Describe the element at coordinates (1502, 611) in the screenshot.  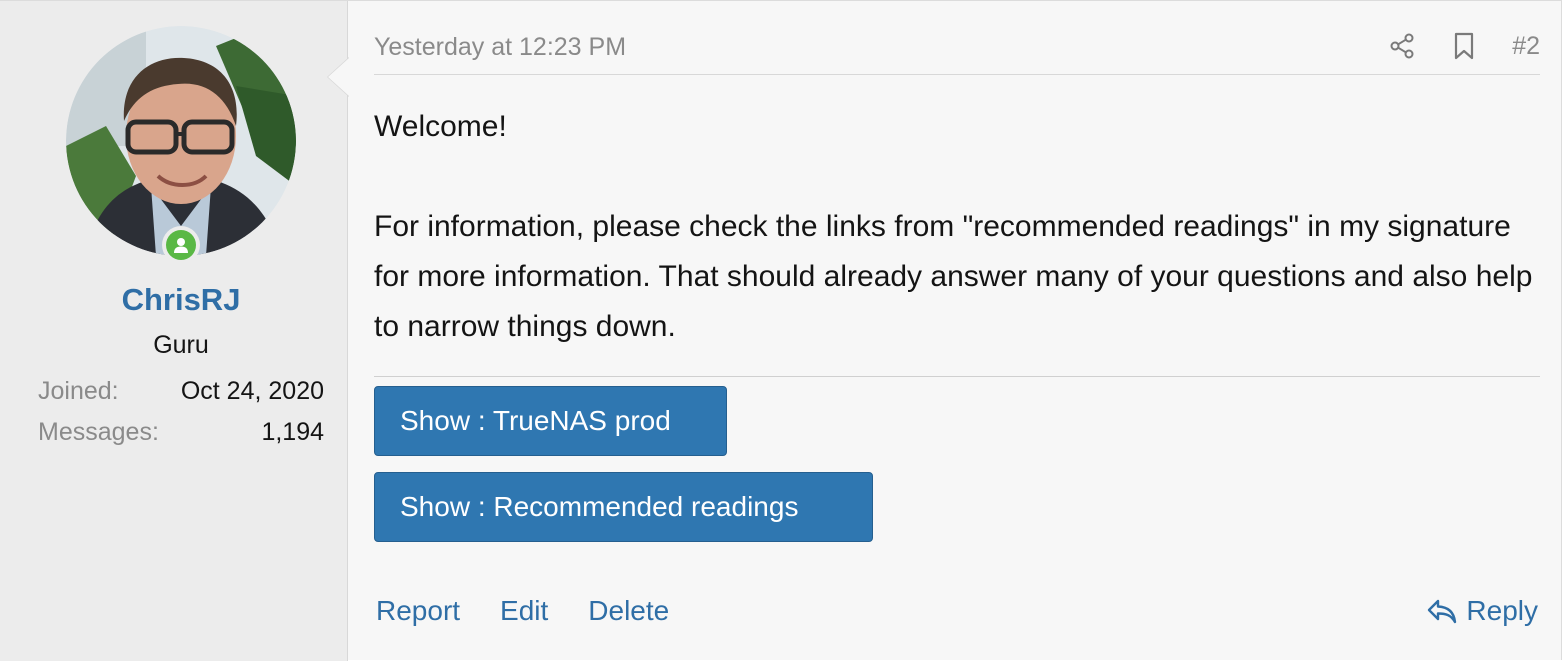
I see `reply-link: Reply` at that location.